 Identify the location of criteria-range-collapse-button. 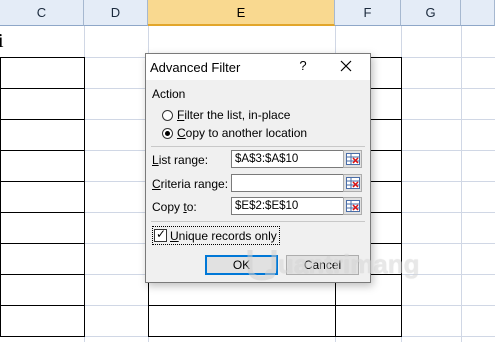
(352, 183).